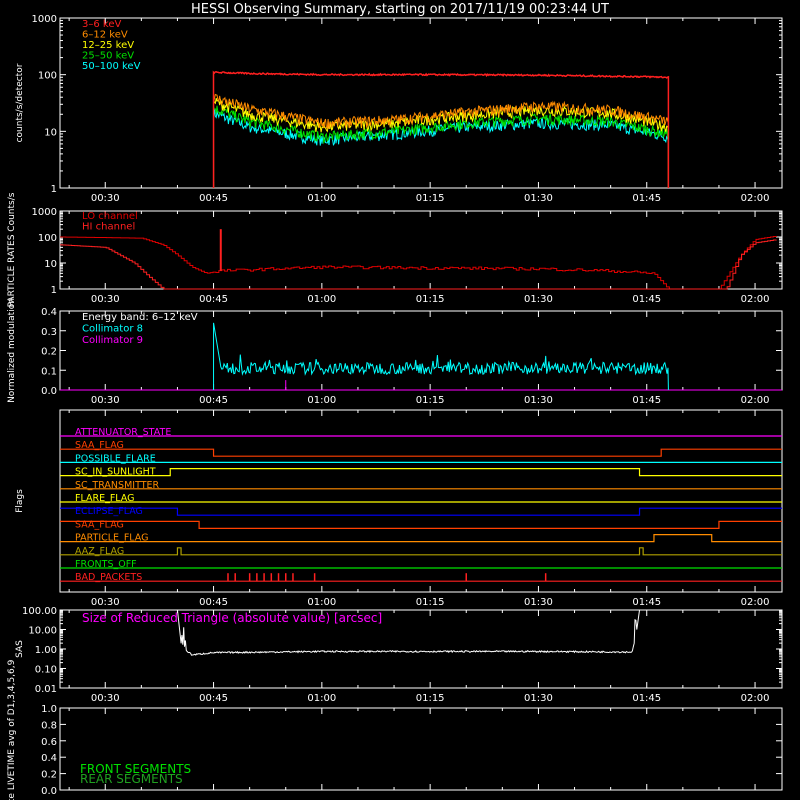 The height and width of the screenshot is (800, 800). Describe the element at coordinates (99, 524) in the screenshot. I see `flag-label: SAA_FLAG` at that location.